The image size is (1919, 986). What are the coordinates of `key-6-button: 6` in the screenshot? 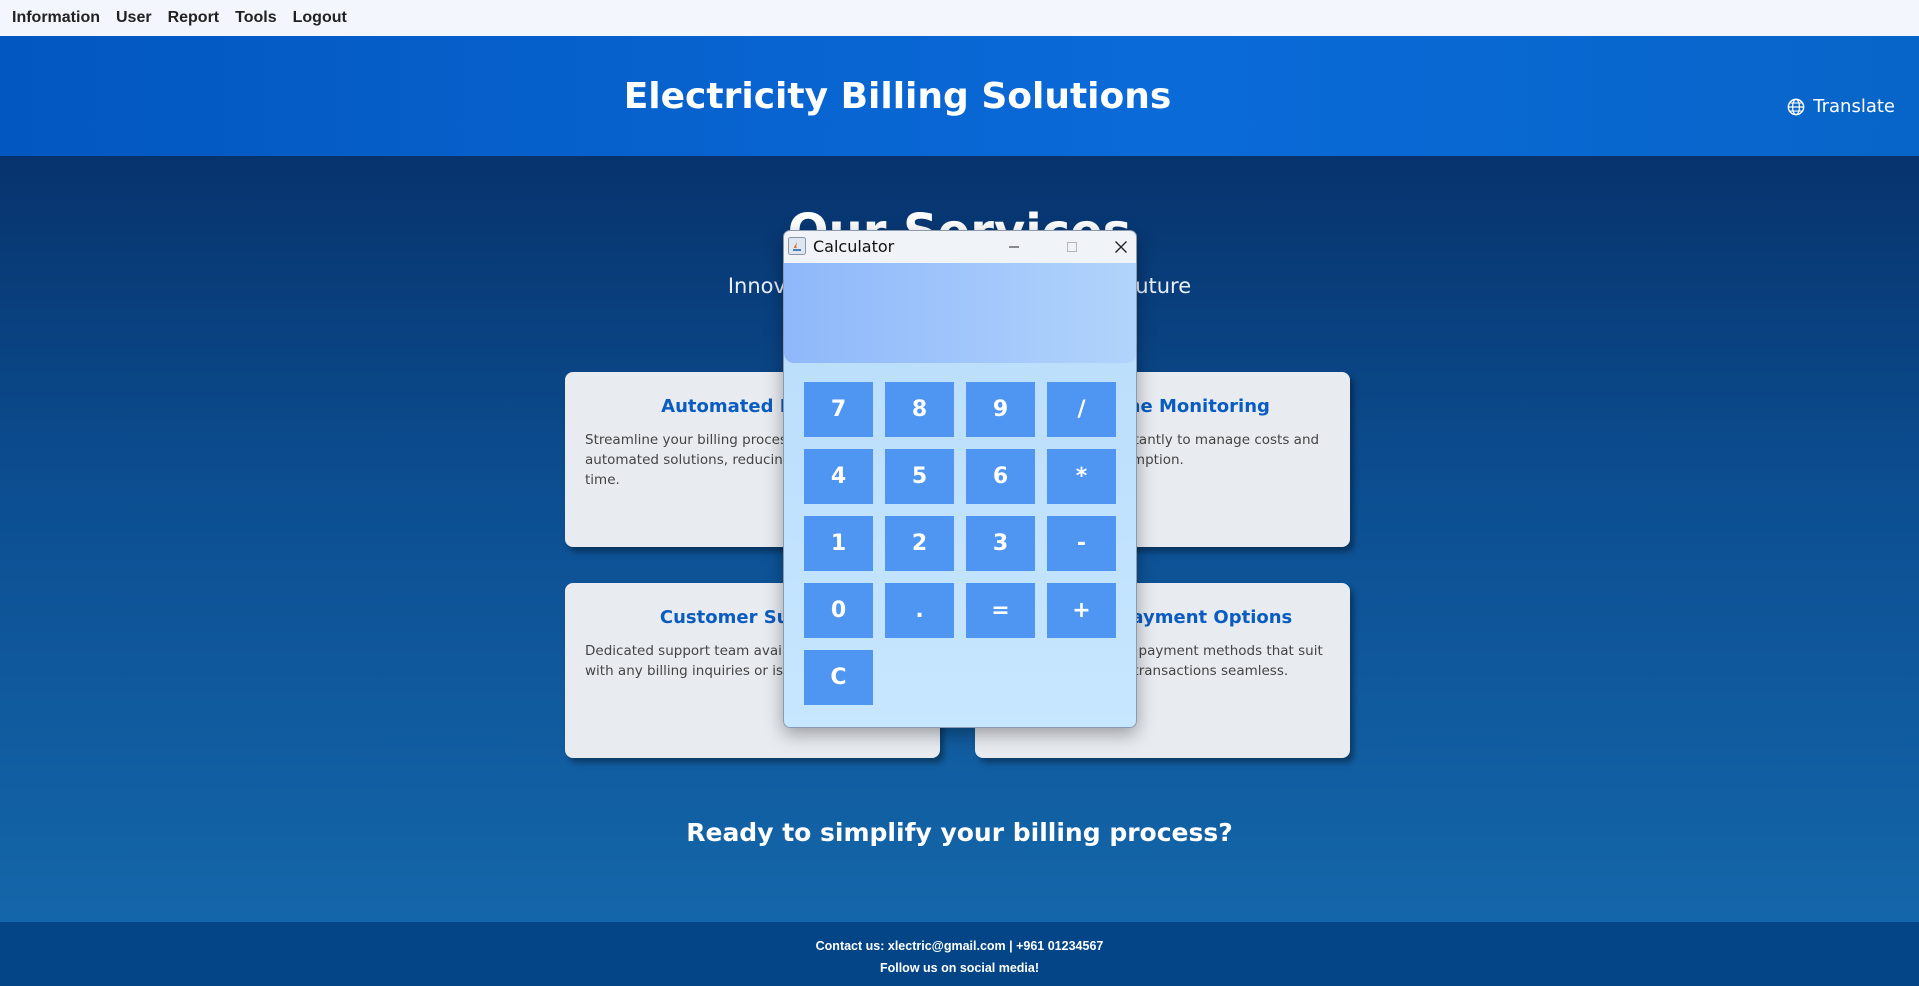 It's located at (1000, 476).